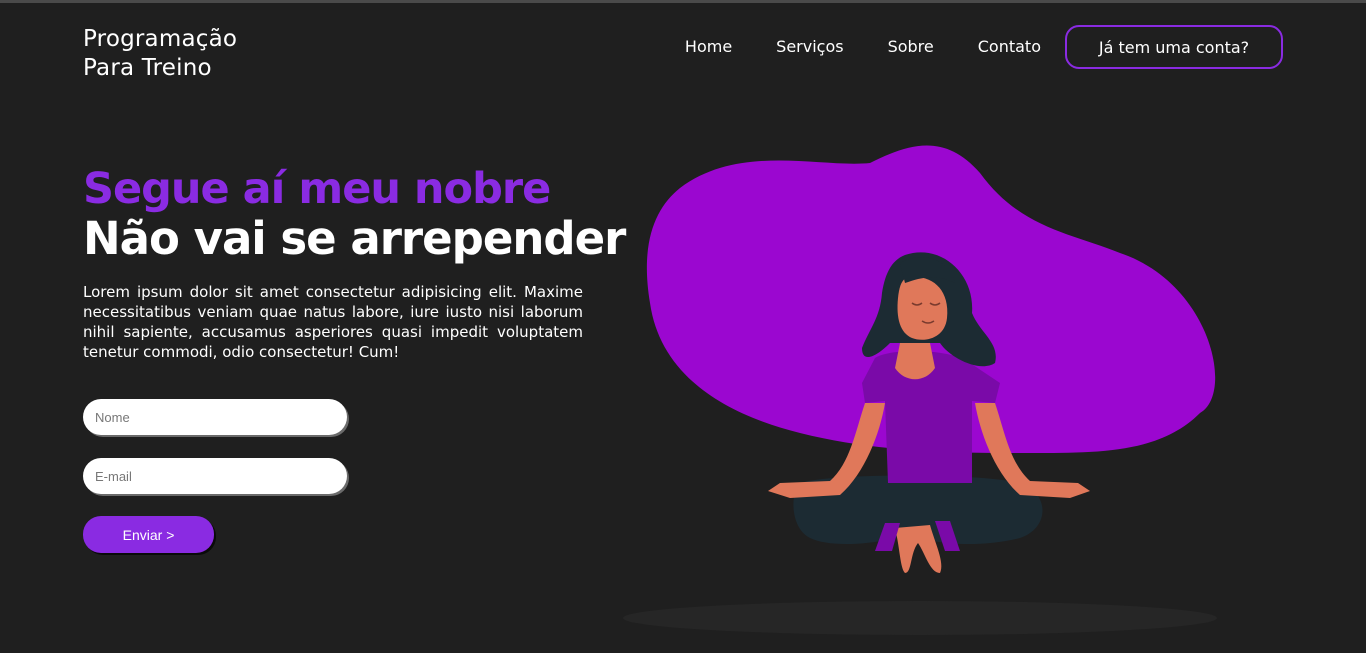 The image size is (1366, 653). What do you see at coordinates (148, 534) in the screenshot?
I see `submit-button: Enviar >` at bounding box center [148, 534].